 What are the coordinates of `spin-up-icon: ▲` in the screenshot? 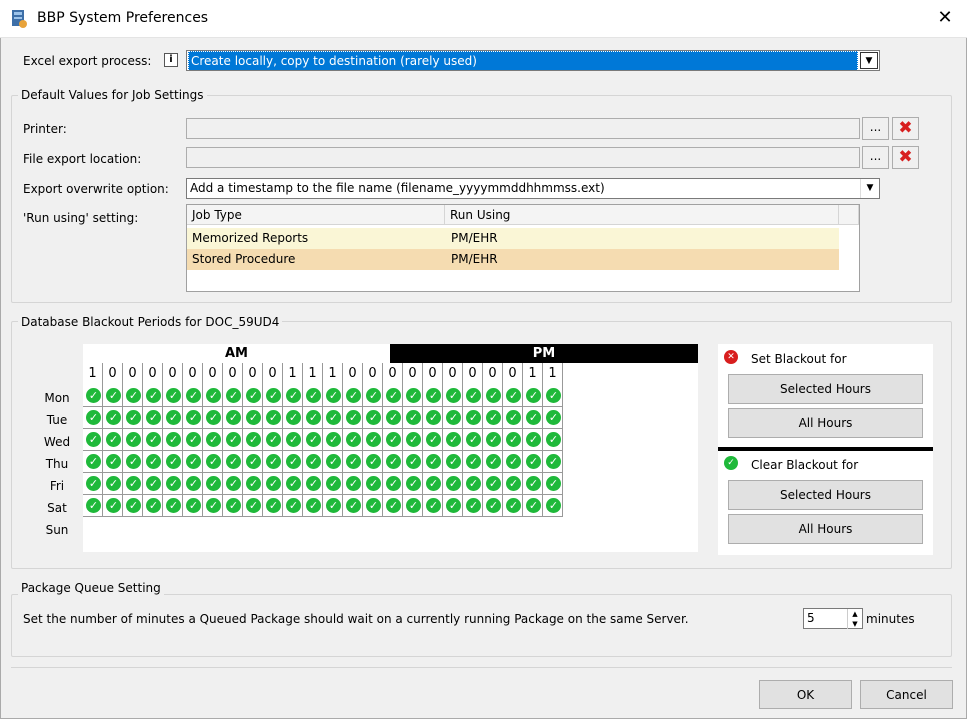 It's located at (854, 614).